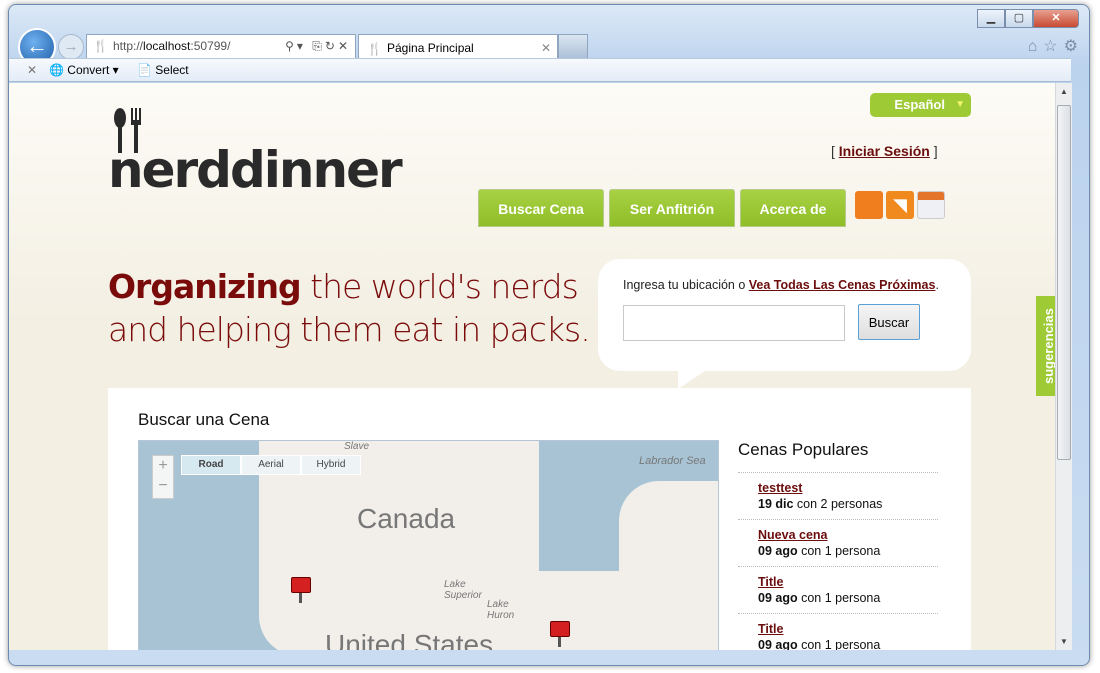 The image size is (1100, 673). I want to click on zoom-controls: + −, so click(163, 477).